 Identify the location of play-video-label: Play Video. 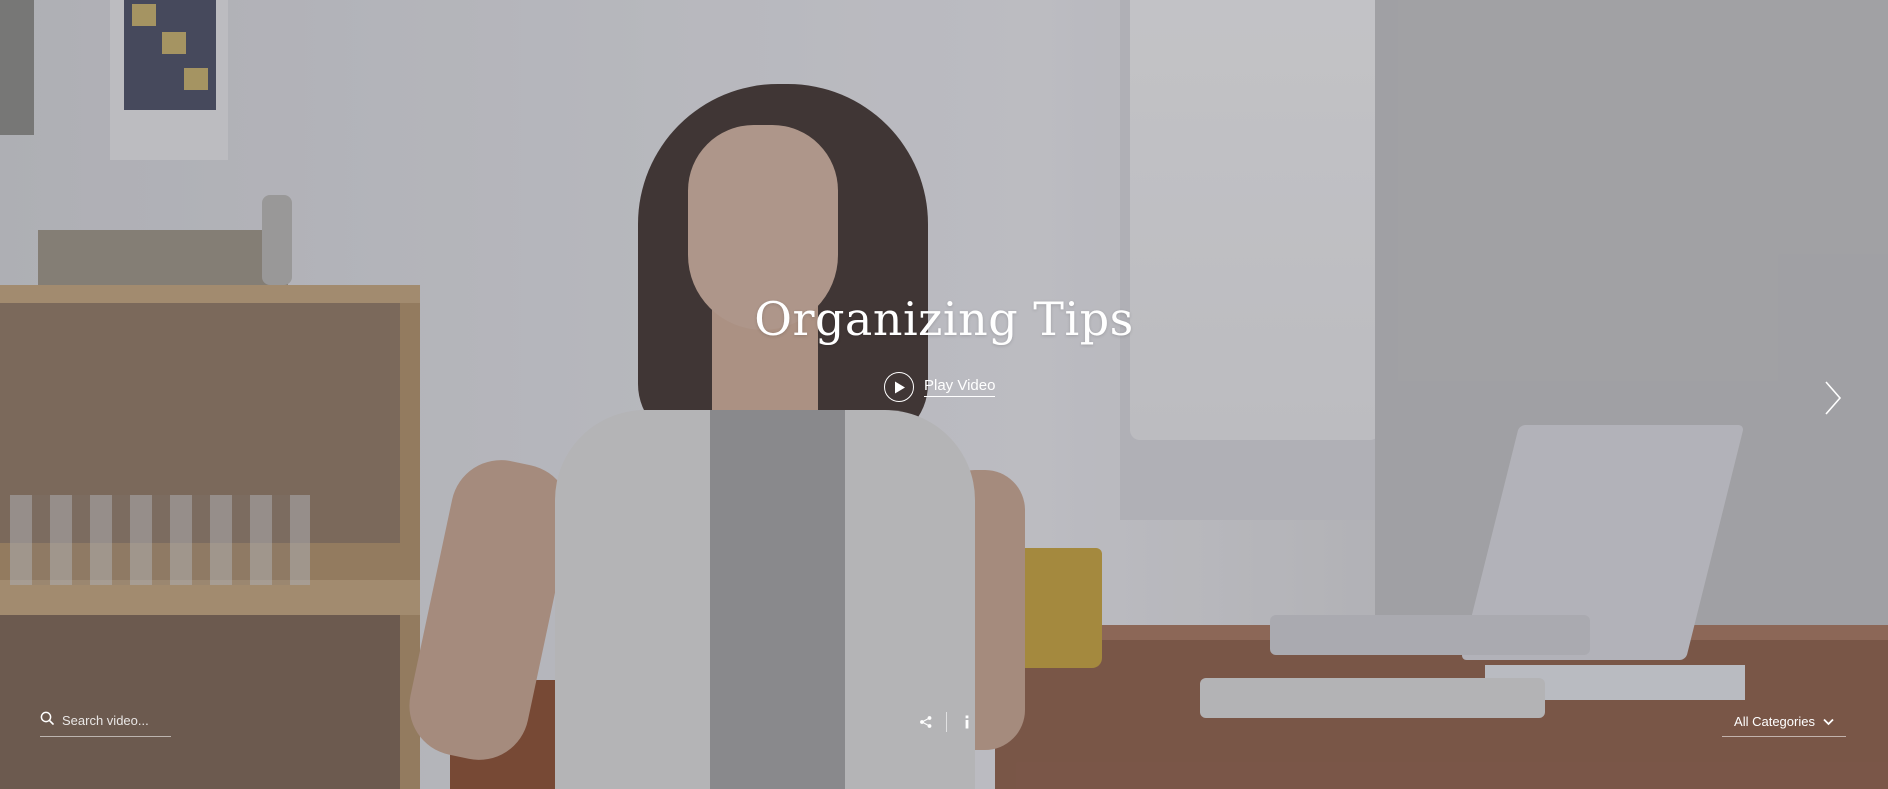
(960, 387).